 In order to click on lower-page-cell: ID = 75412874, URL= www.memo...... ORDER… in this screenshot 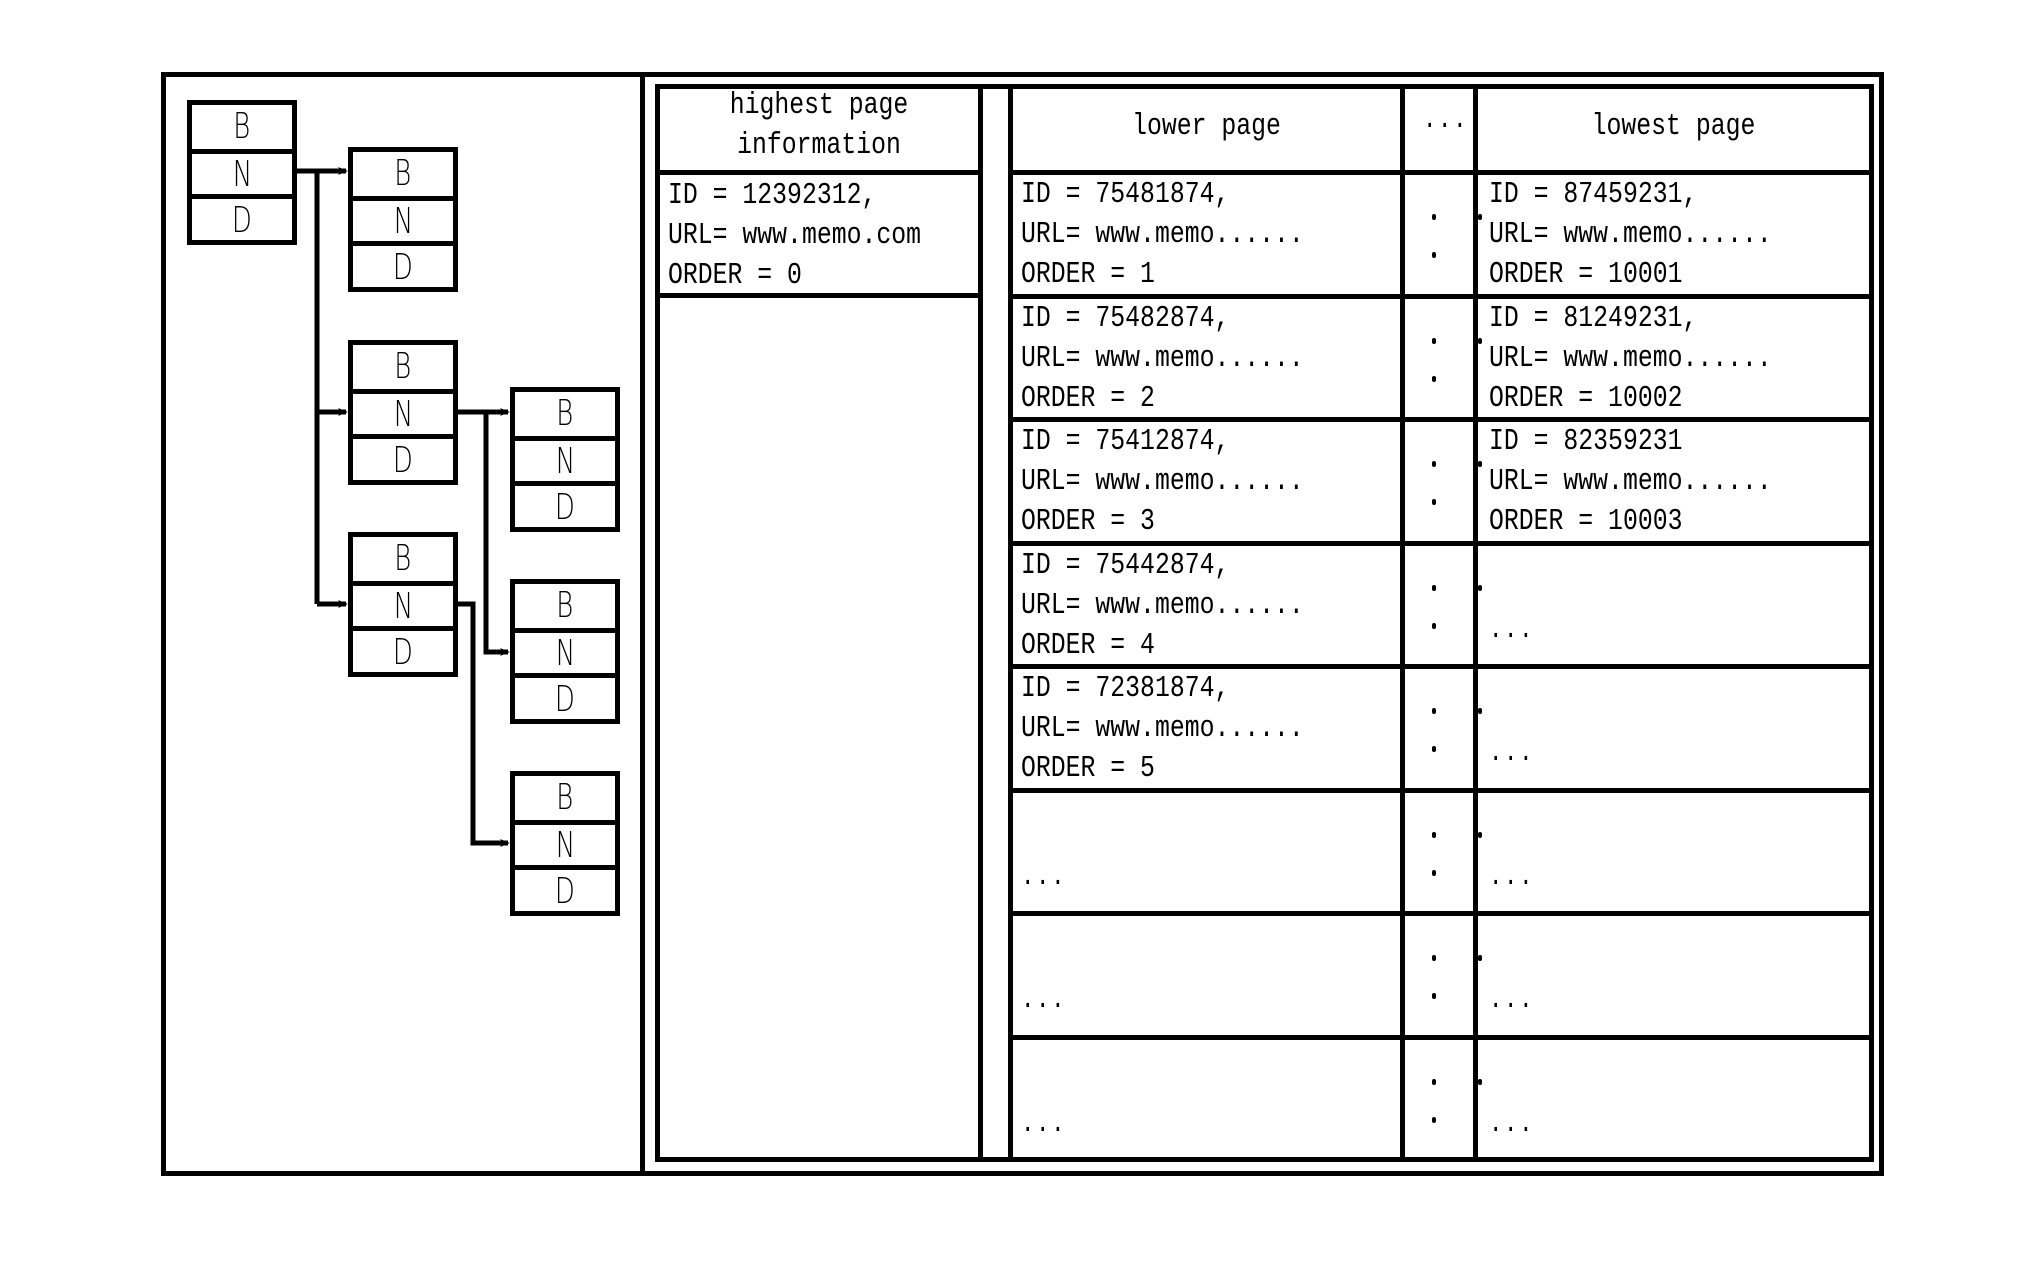, I will do `click(1162, 481)`.